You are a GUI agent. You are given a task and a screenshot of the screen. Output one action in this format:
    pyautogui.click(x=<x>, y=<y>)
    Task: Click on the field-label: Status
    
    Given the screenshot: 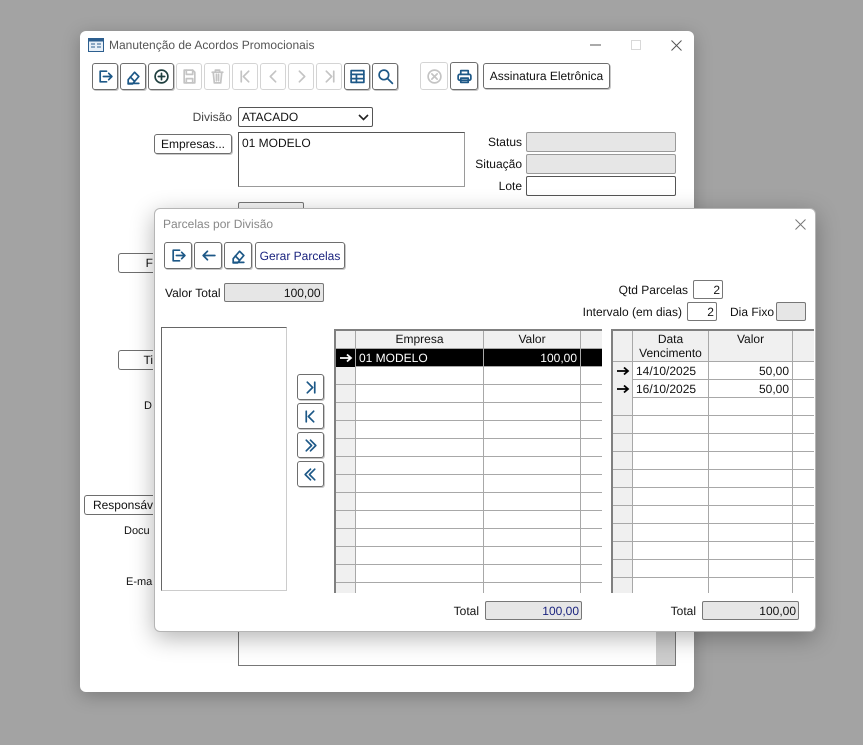 What is the action you would take?
    pyautogui.click(x=504, y=142)
    